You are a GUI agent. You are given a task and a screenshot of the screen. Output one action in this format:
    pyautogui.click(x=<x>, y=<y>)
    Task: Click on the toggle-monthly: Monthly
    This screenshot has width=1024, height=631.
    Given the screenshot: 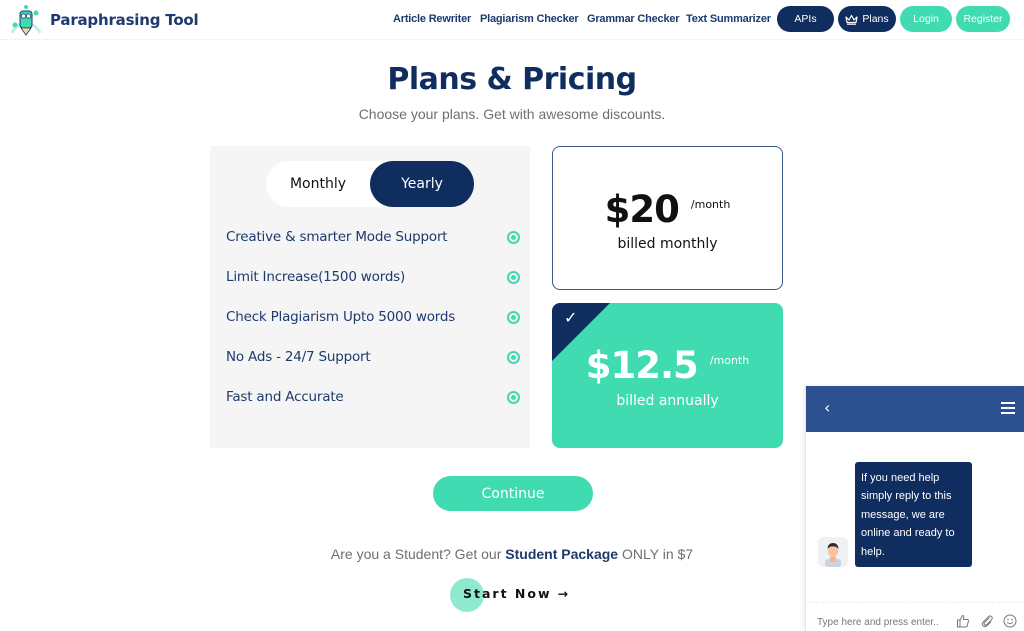 What is the action you would take?
    pyautogui.click(x=318, y=184)
    